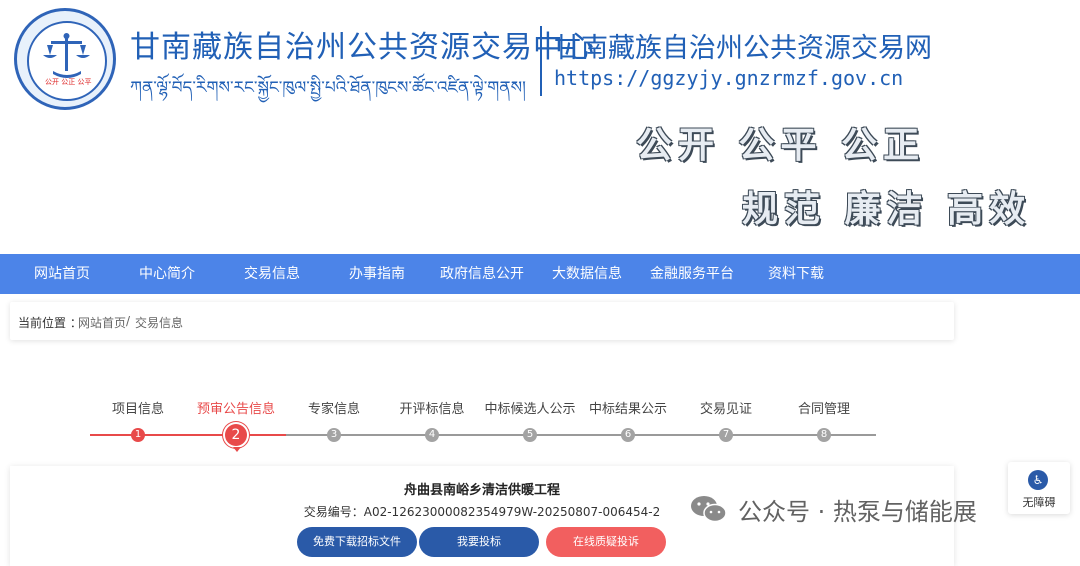  What do you see at coordinates (357, 542) in the screenshot?
I see `download-tender-button: 免费下载招标文件` at bounding box center [357, 542].